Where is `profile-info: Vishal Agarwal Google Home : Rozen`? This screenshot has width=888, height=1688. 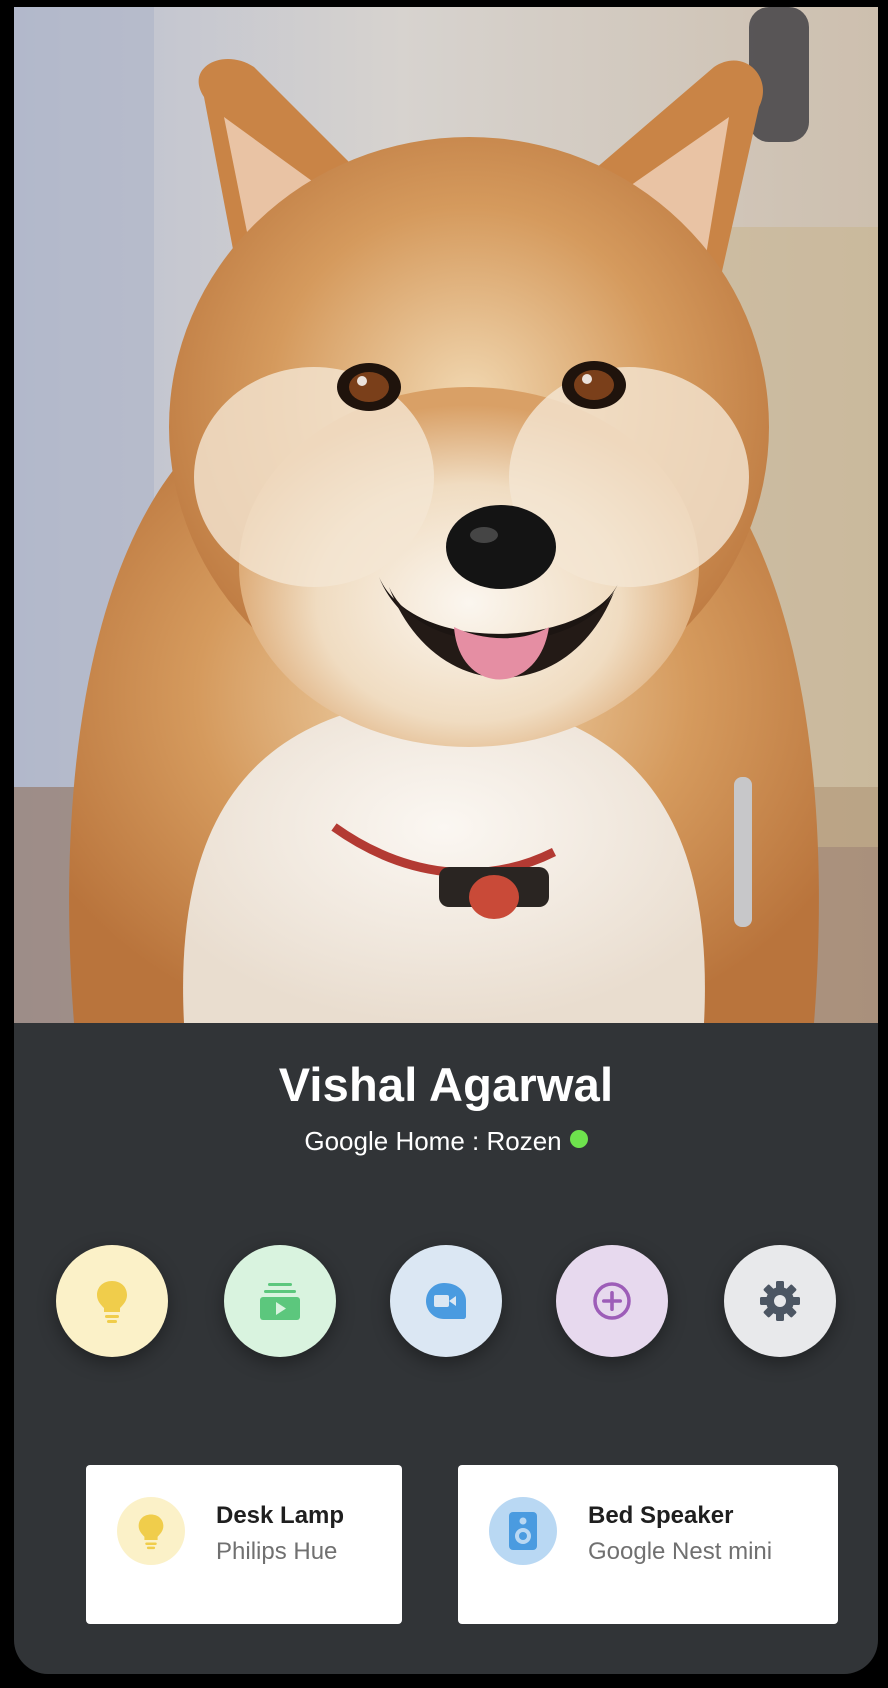 profile-info: Vishal Agarwal Google Home : Rozen is located at coordinates (446, 1107).